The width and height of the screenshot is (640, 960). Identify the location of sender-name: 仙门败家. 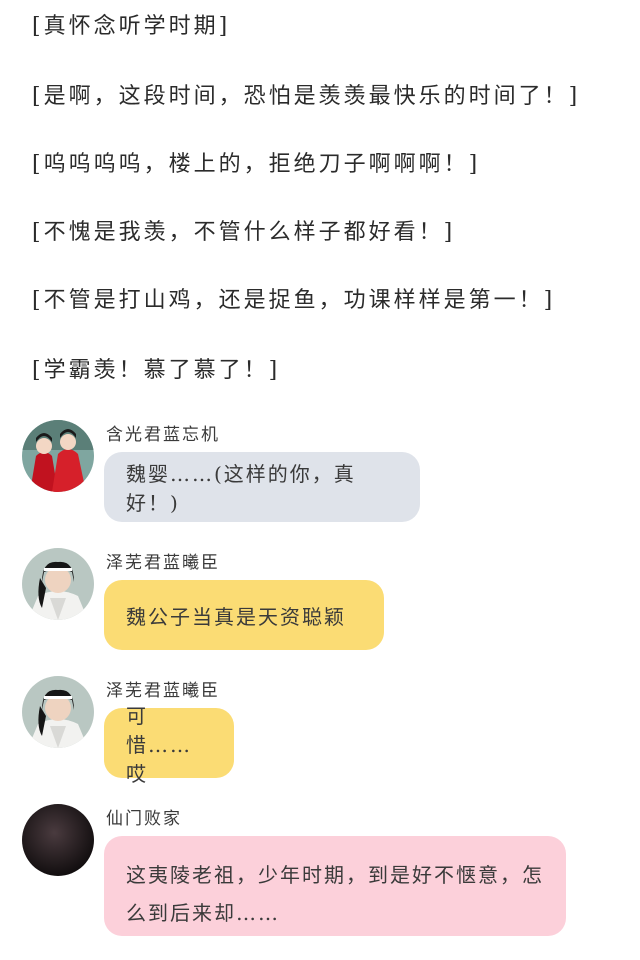
(144, 819).